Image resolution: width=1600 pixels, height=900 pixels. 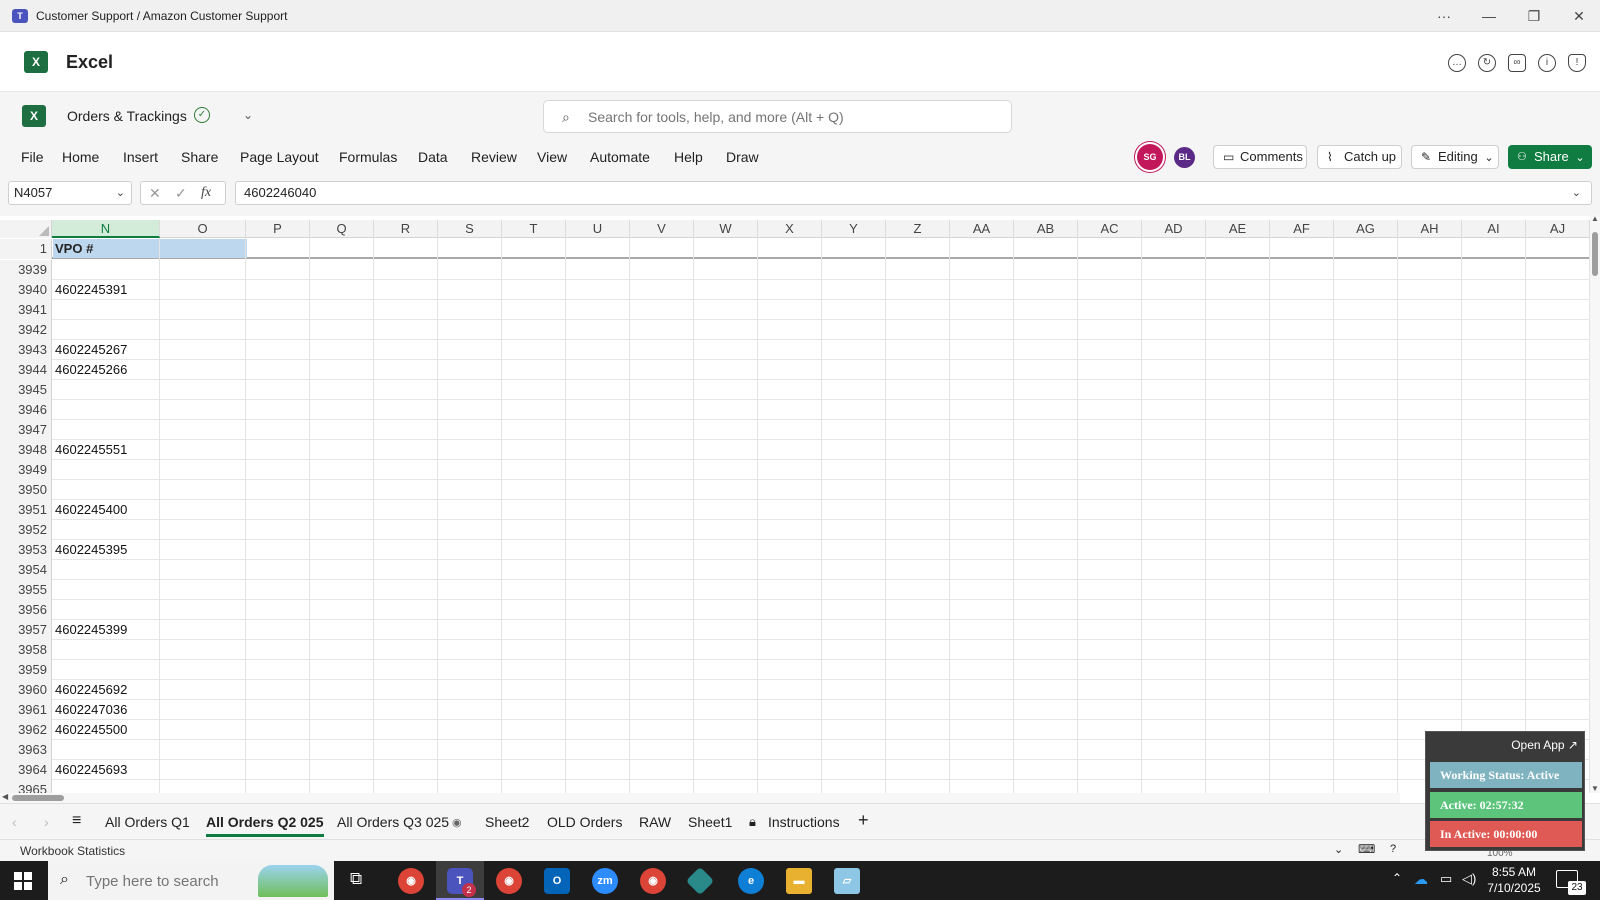 What do you see at coordinates (26, 410) in the screenshot?
I see `row-number: 3946` at bounding box center [26, 410].